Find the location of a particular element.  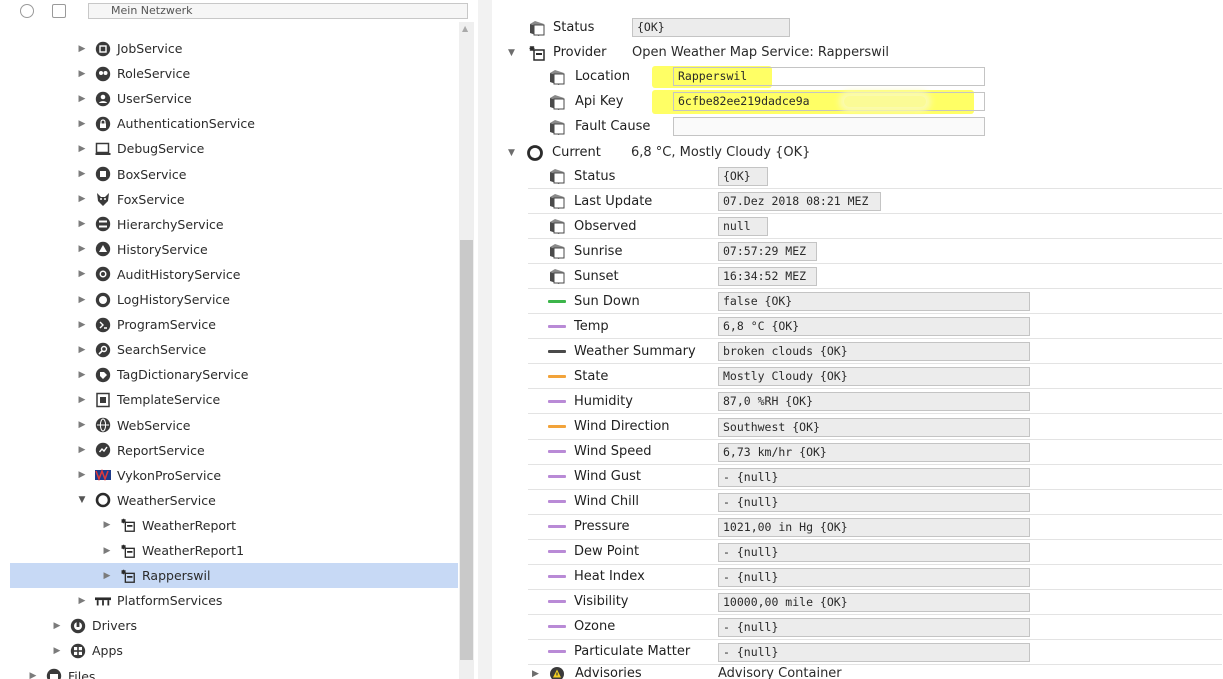

prop-label: Wind Direction is located at coordinates (622, 426).